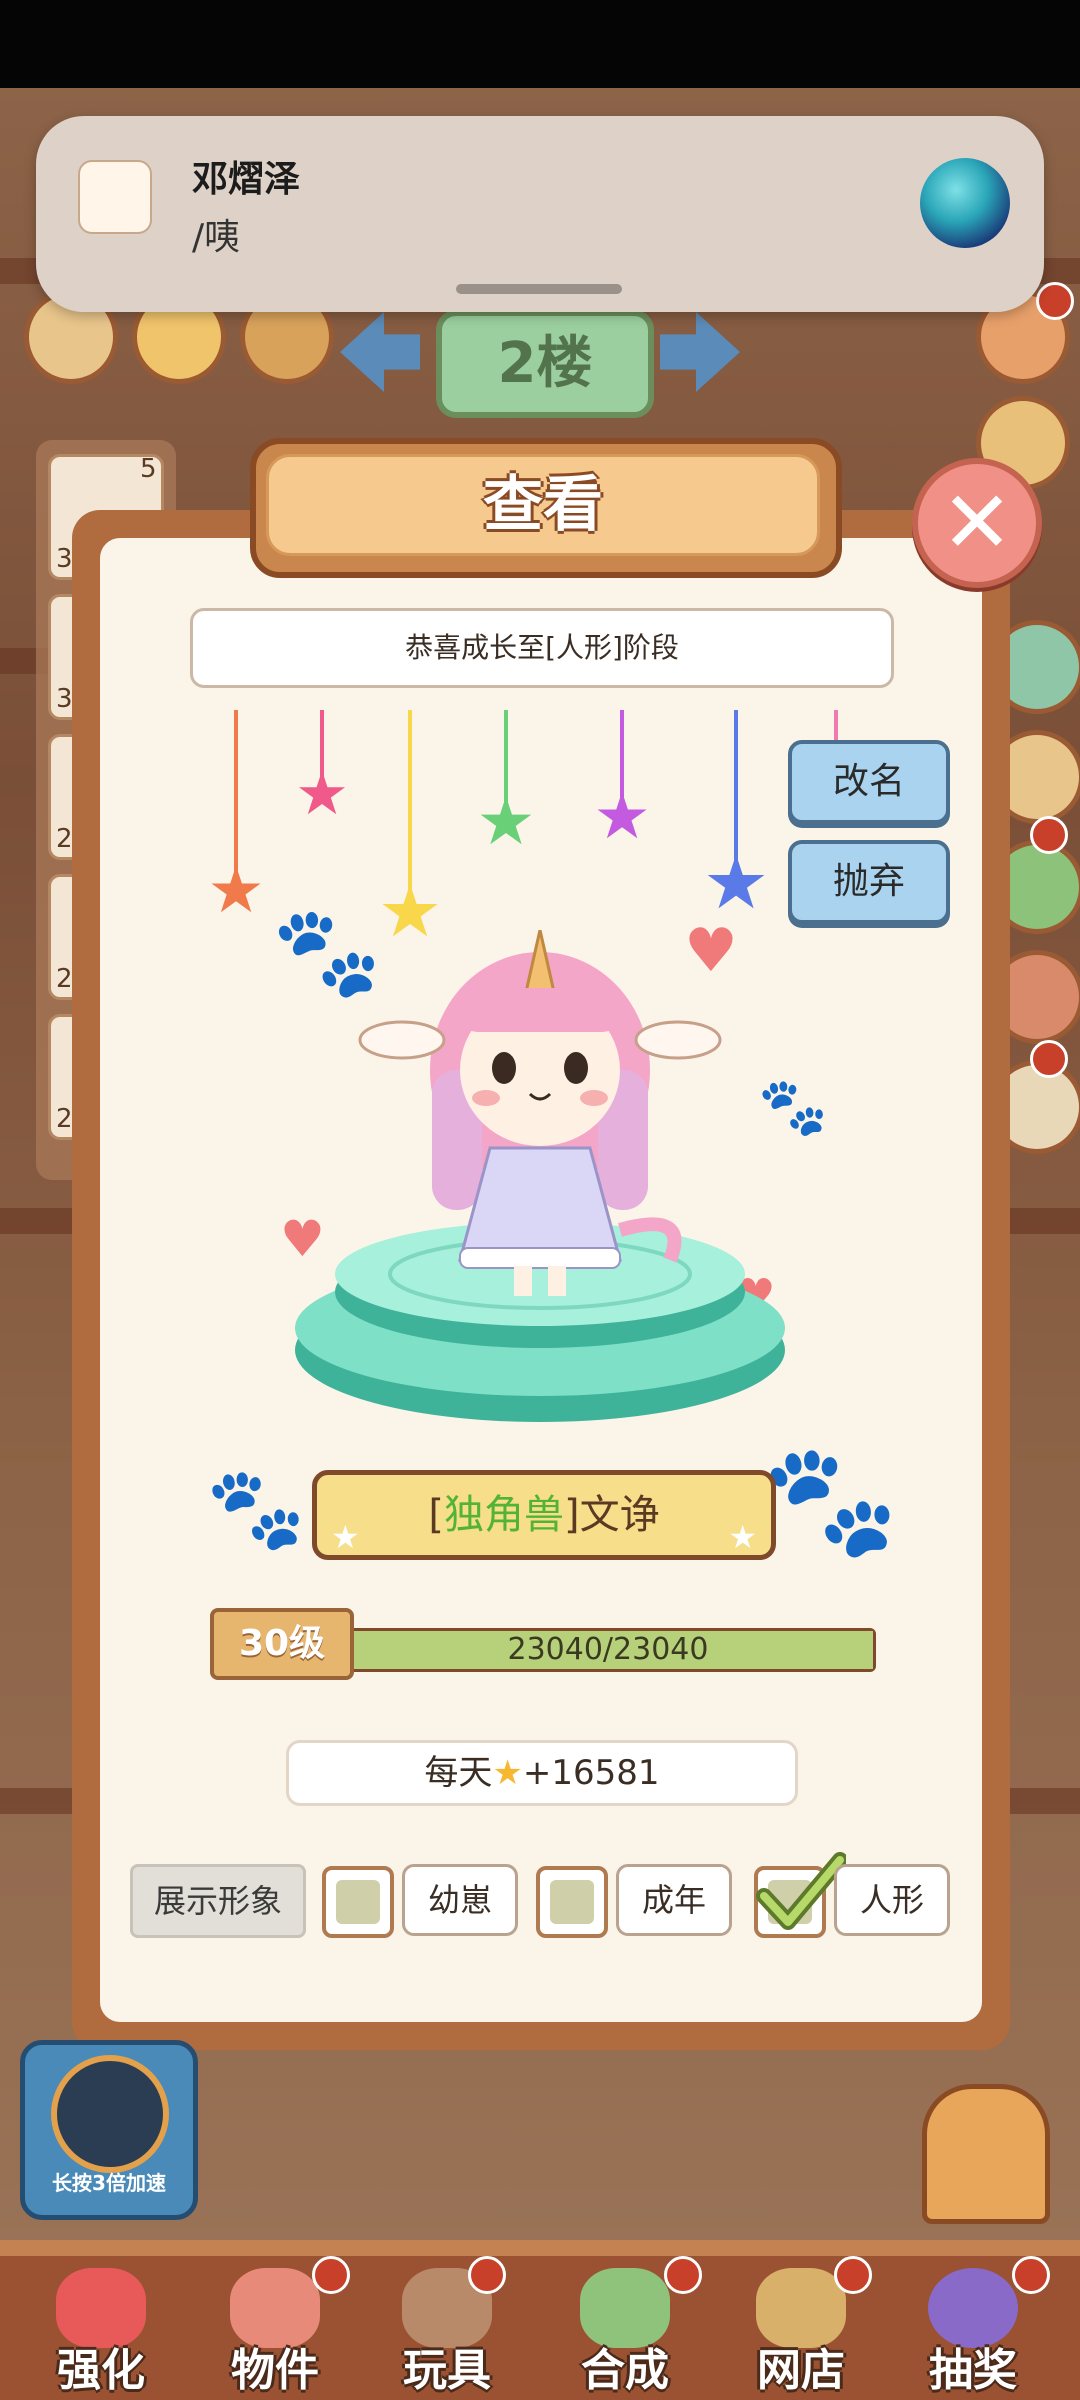 The width and height of the screenshot is (1080, 2400). I want to click on daily-income-value: +16581, so click(591, 1773).